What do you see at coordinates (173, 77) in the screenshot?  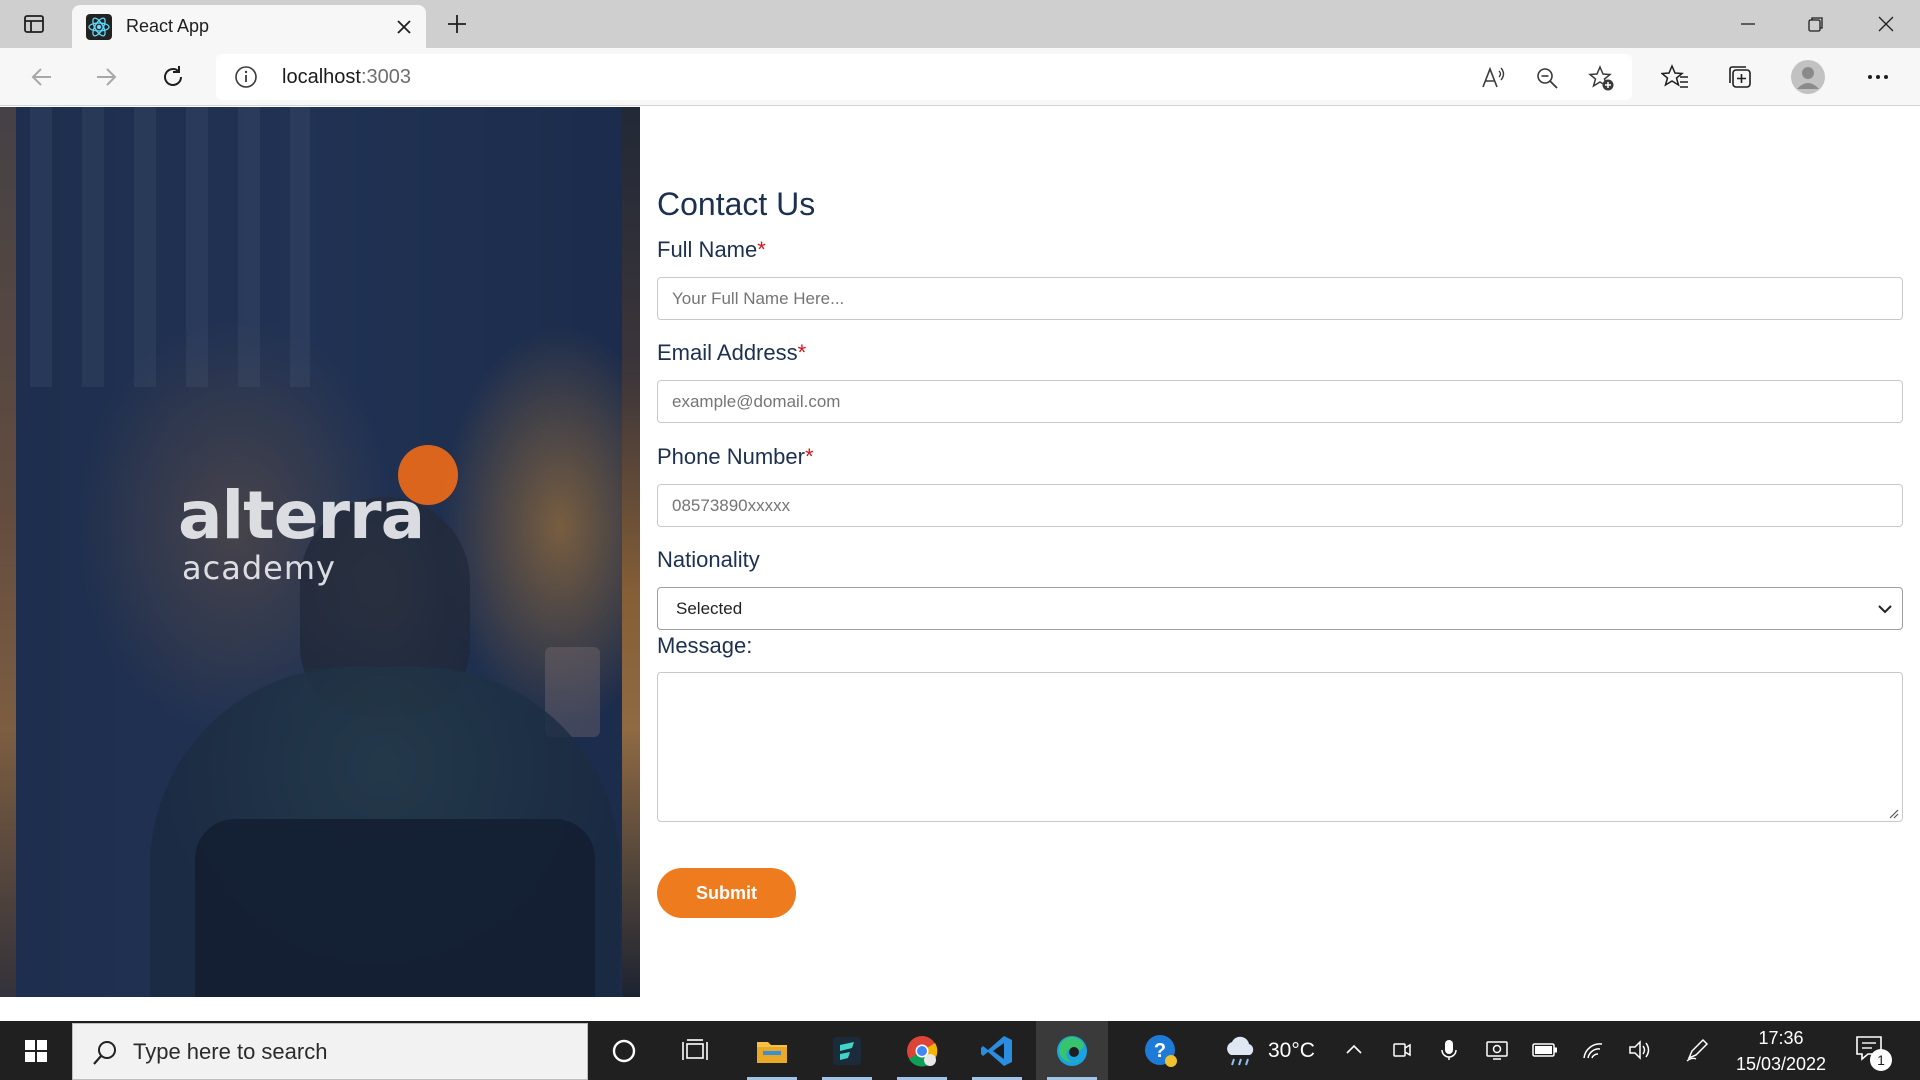 I see `refresh-icon` at bounding box center [173, 77].